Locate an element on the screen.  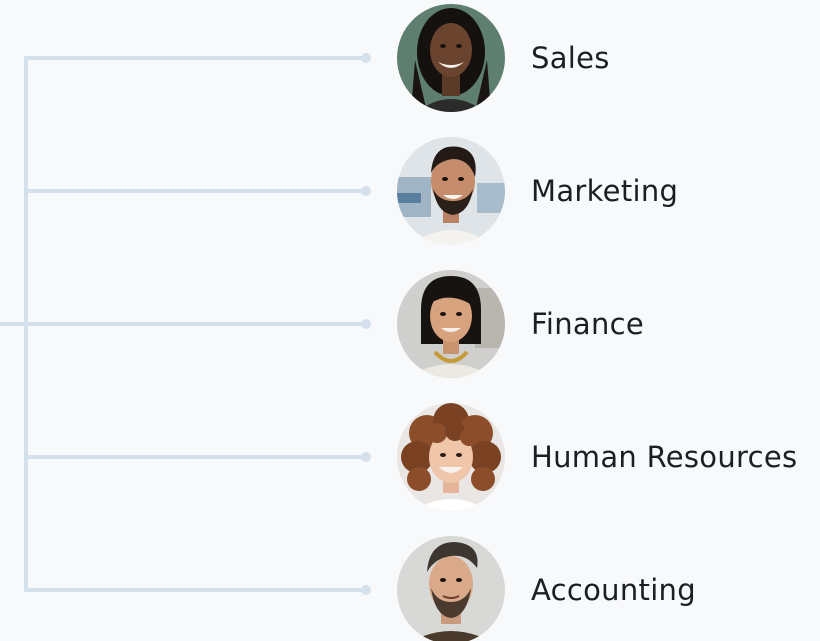
department-node-finance: Finance is located at coordinates (607, 324).